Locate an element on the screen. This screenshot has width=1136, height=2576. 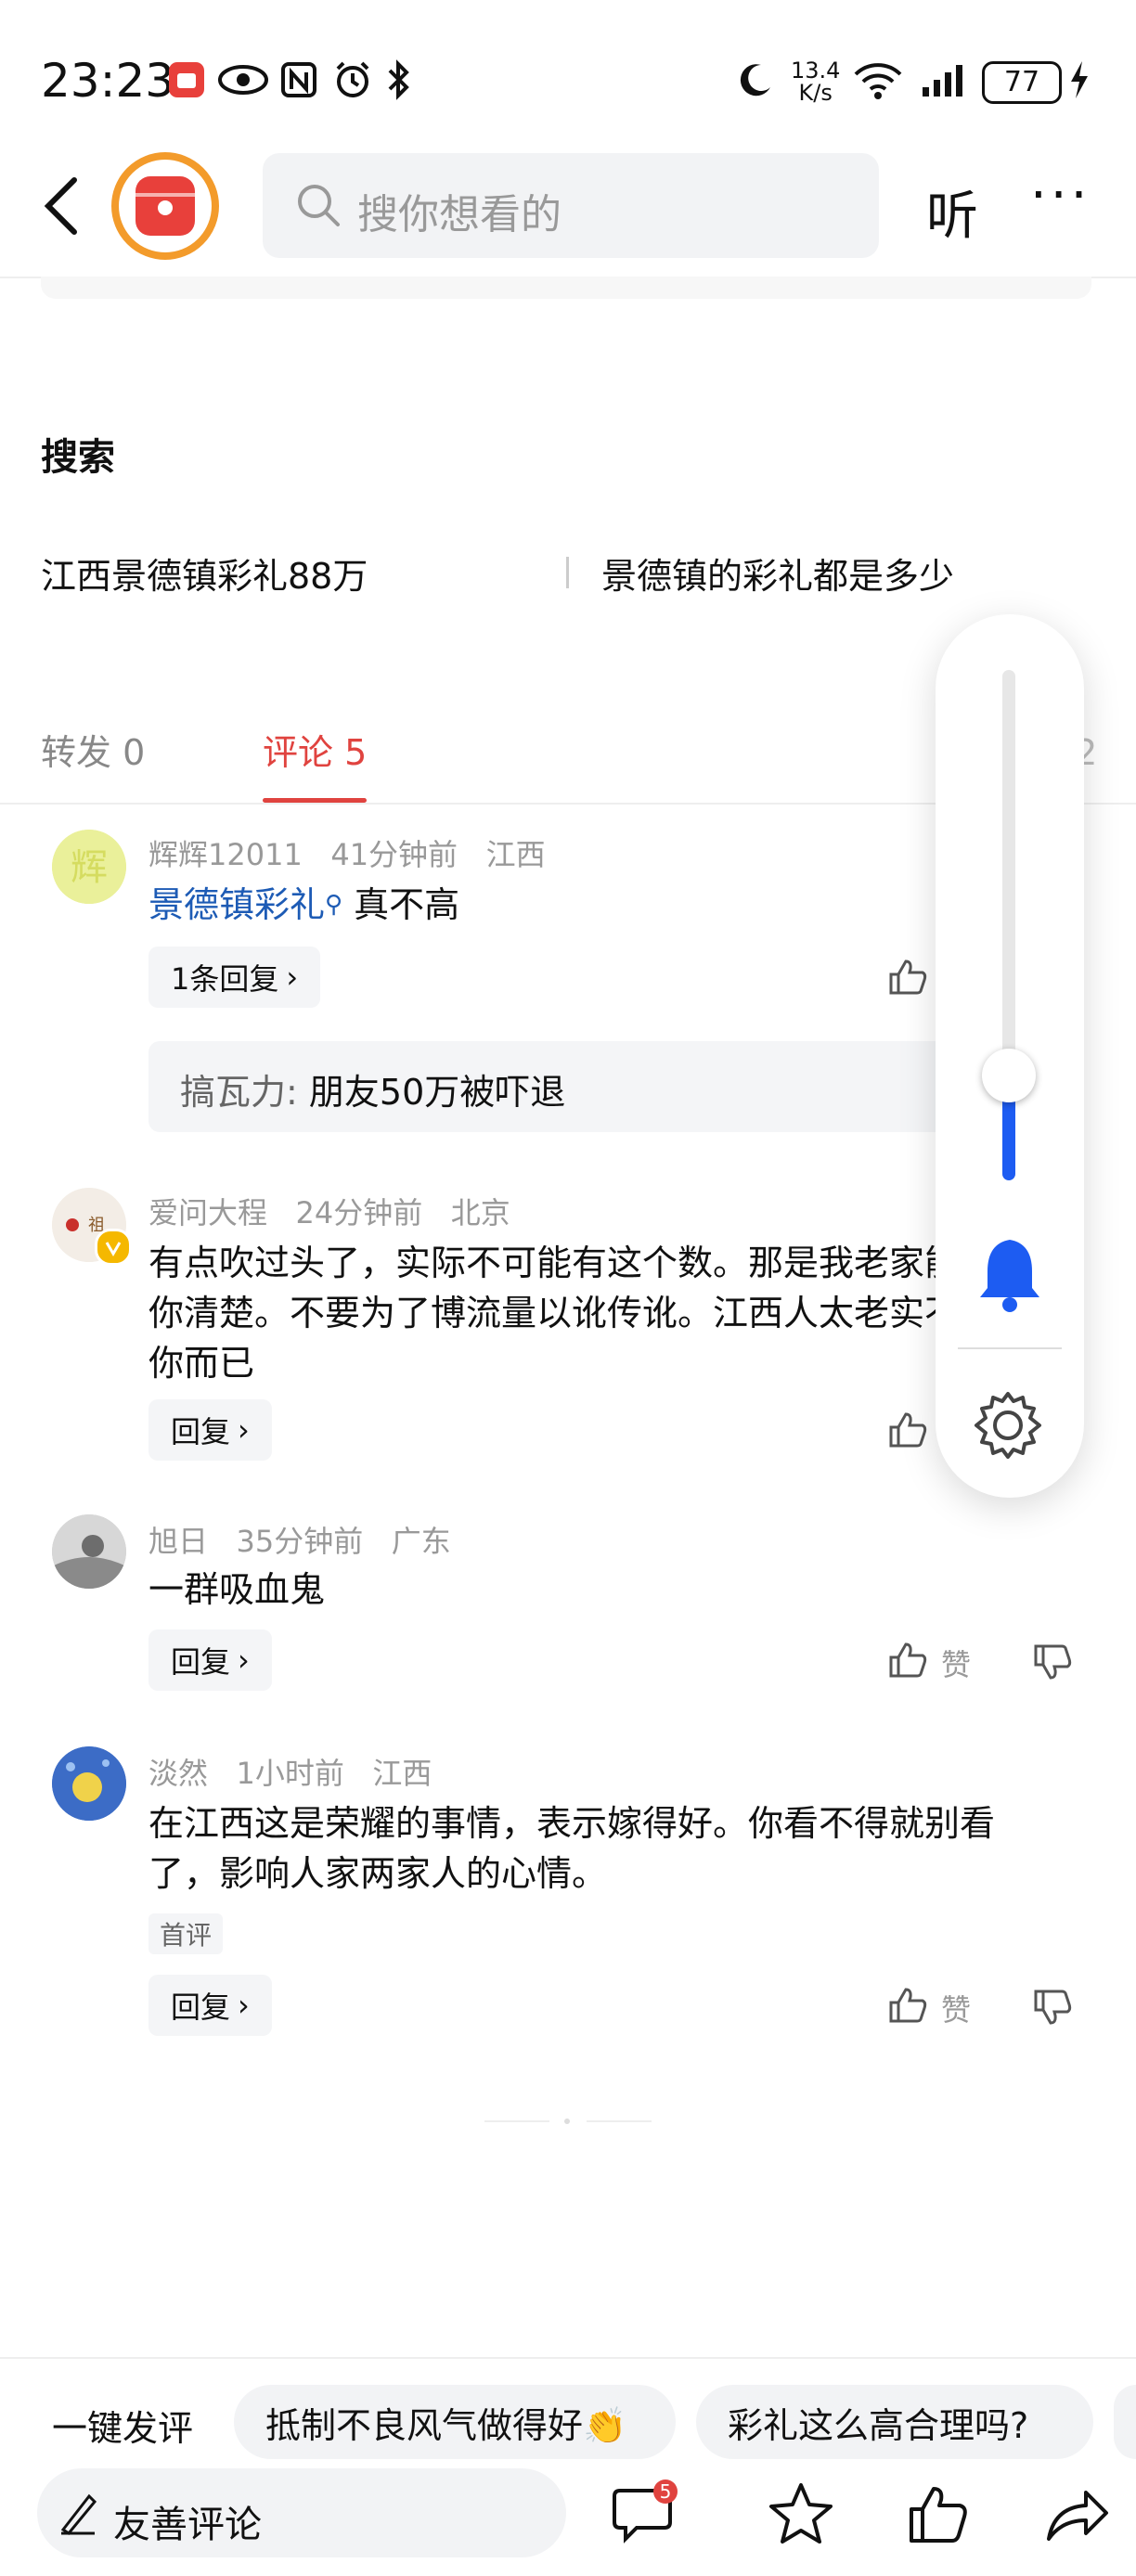
comment-time: 35分钟前 is located at coordinates (300, 1542).